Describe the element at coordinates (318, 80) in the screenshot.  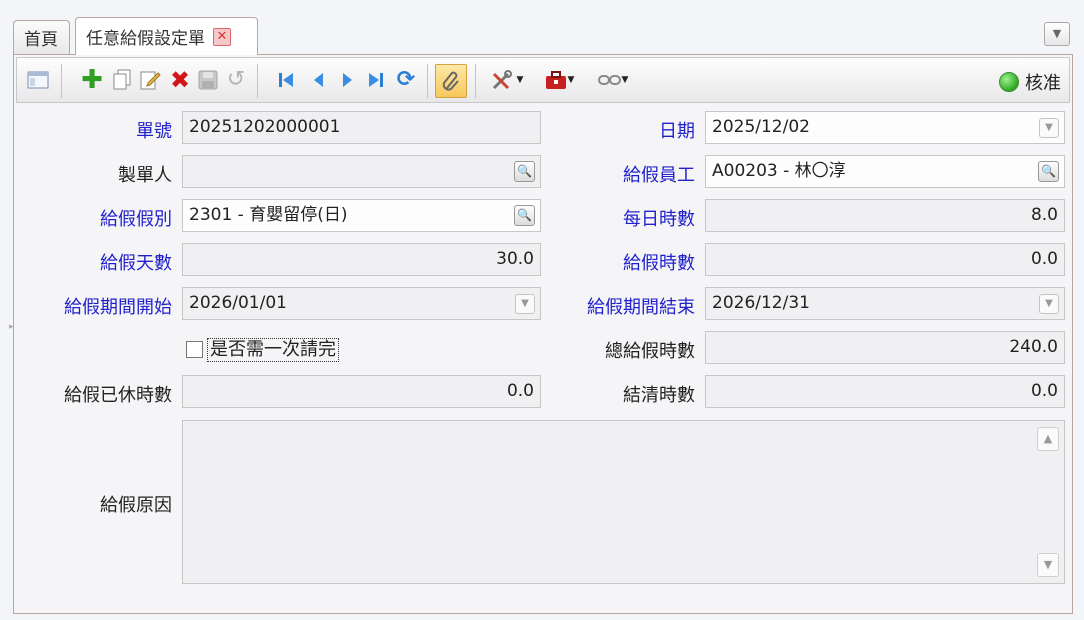
I see `previous-record-icon` at that location.